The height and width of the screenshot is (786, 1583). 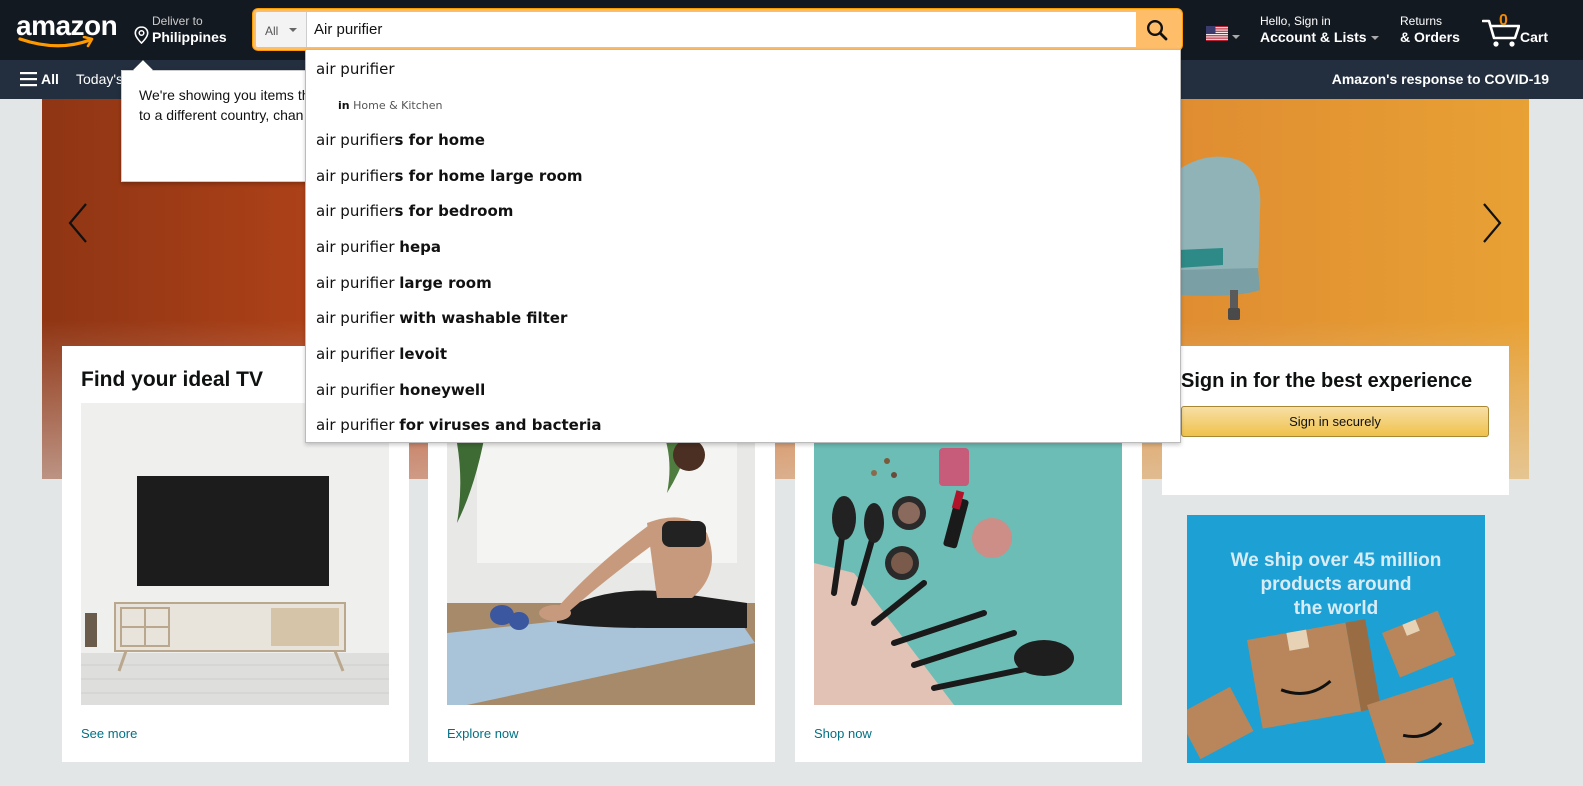 I want to click on card-title: Find your ideal TV, so click(x=172, y=379).